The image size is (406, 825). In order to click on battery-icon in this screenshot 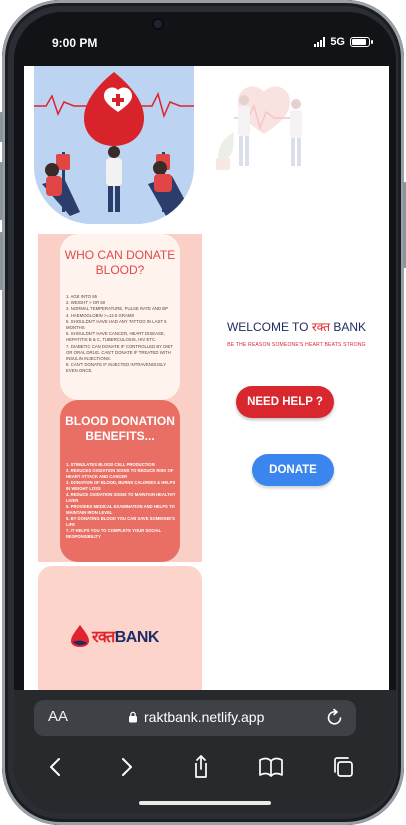, I will do `click(361, 42)`.